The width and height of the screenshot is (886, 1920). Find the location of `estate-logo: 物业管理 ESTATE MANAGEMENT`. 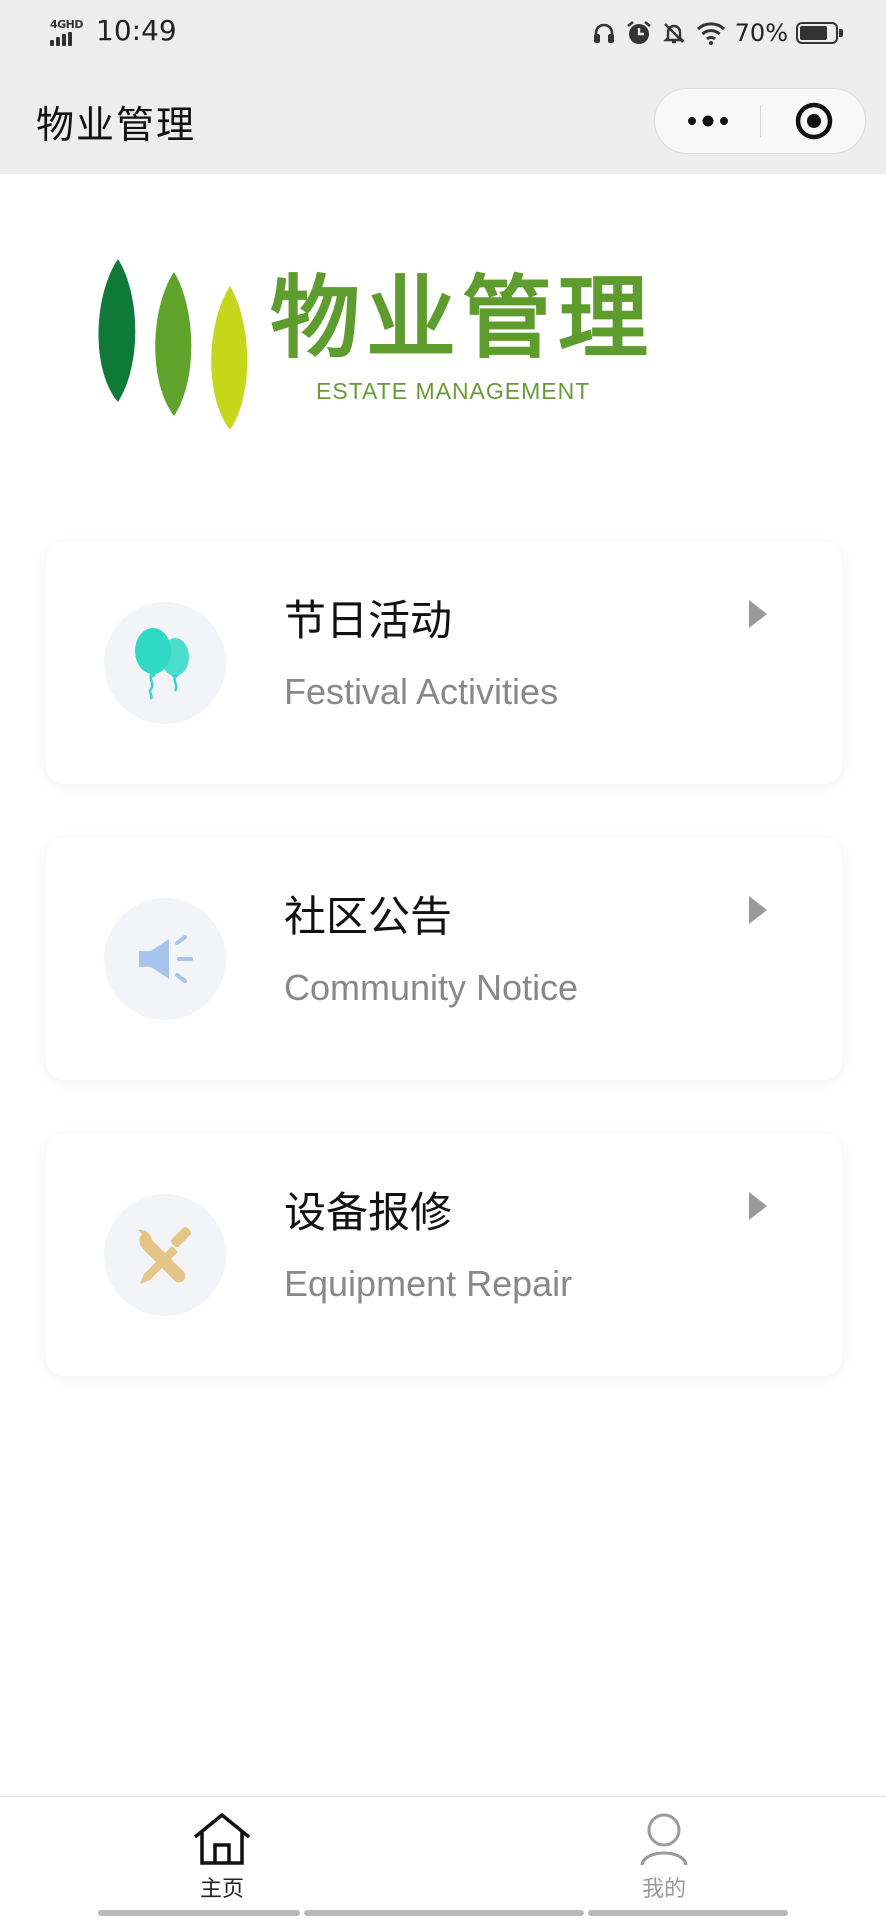

estate-logo: 物业管理 ESTATE MANAGEMENT is located at coordinates (410, 344).